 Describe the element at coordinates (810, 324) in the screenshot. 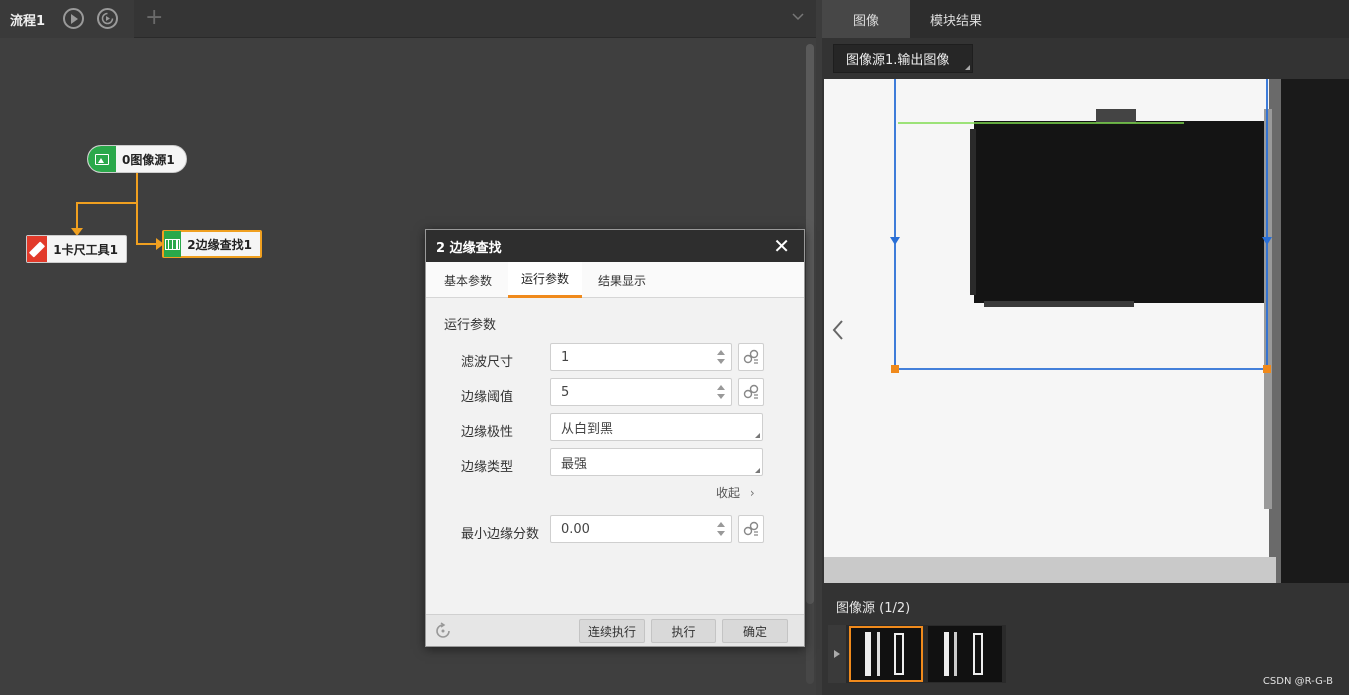

I see `flow-scroll-thumb` at that location.